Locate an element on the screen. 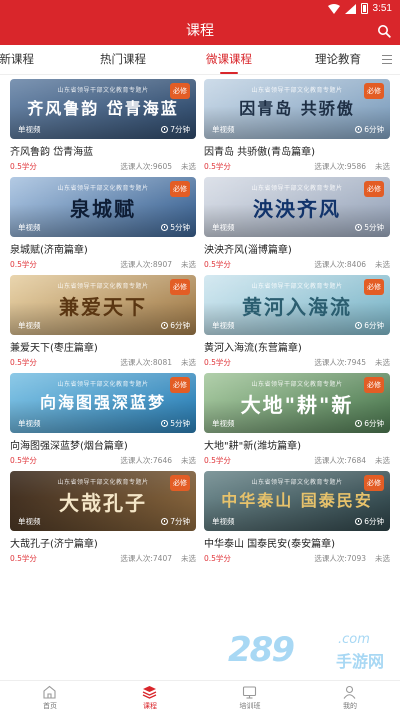 The width and height of the screenshot is (400, 712). course-enrolled-count: 选课人次:8907 is located at coordinates (146, 264).